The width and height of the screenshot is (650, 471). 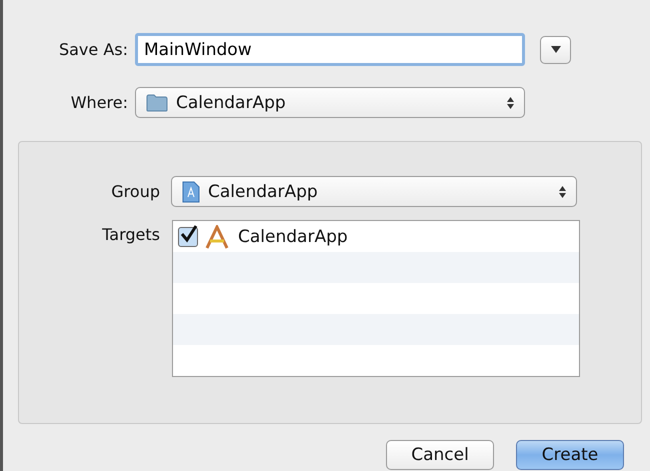 I want to click on document-icon, so click(x=191, y=191).